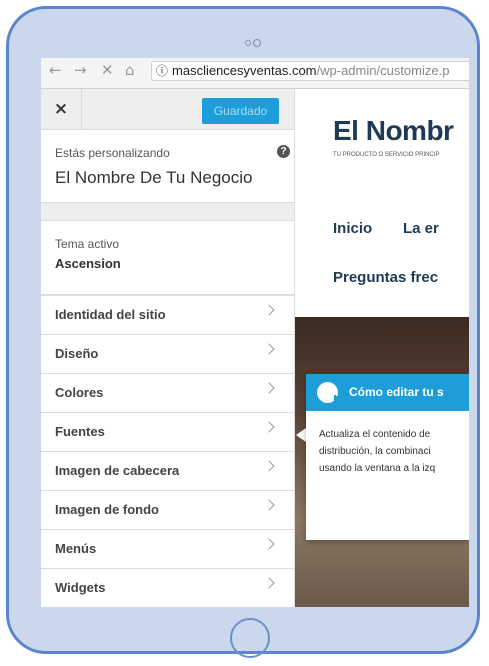  Describe the element at coordinates (112, 153) in the screenshot. I see `customizing-label: Estás personalizando` at that location.